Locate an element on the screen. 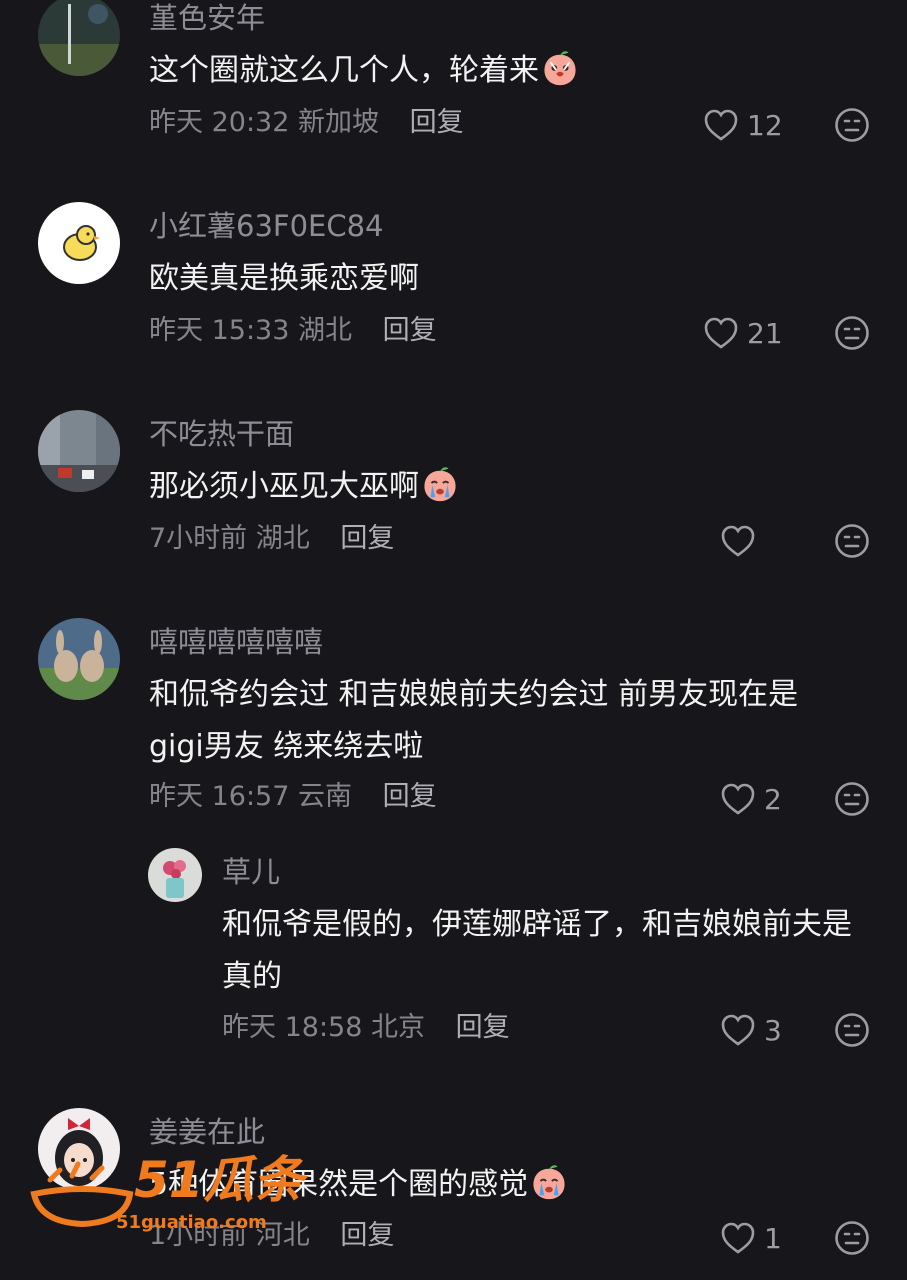 Image resolution: width=907 pixels, height=1280 pixels. comment-text: 和侃爷是假的，伊莲娜辟谣了，和吉娘娘前夫是真的 is located at coordinates (537, 950).